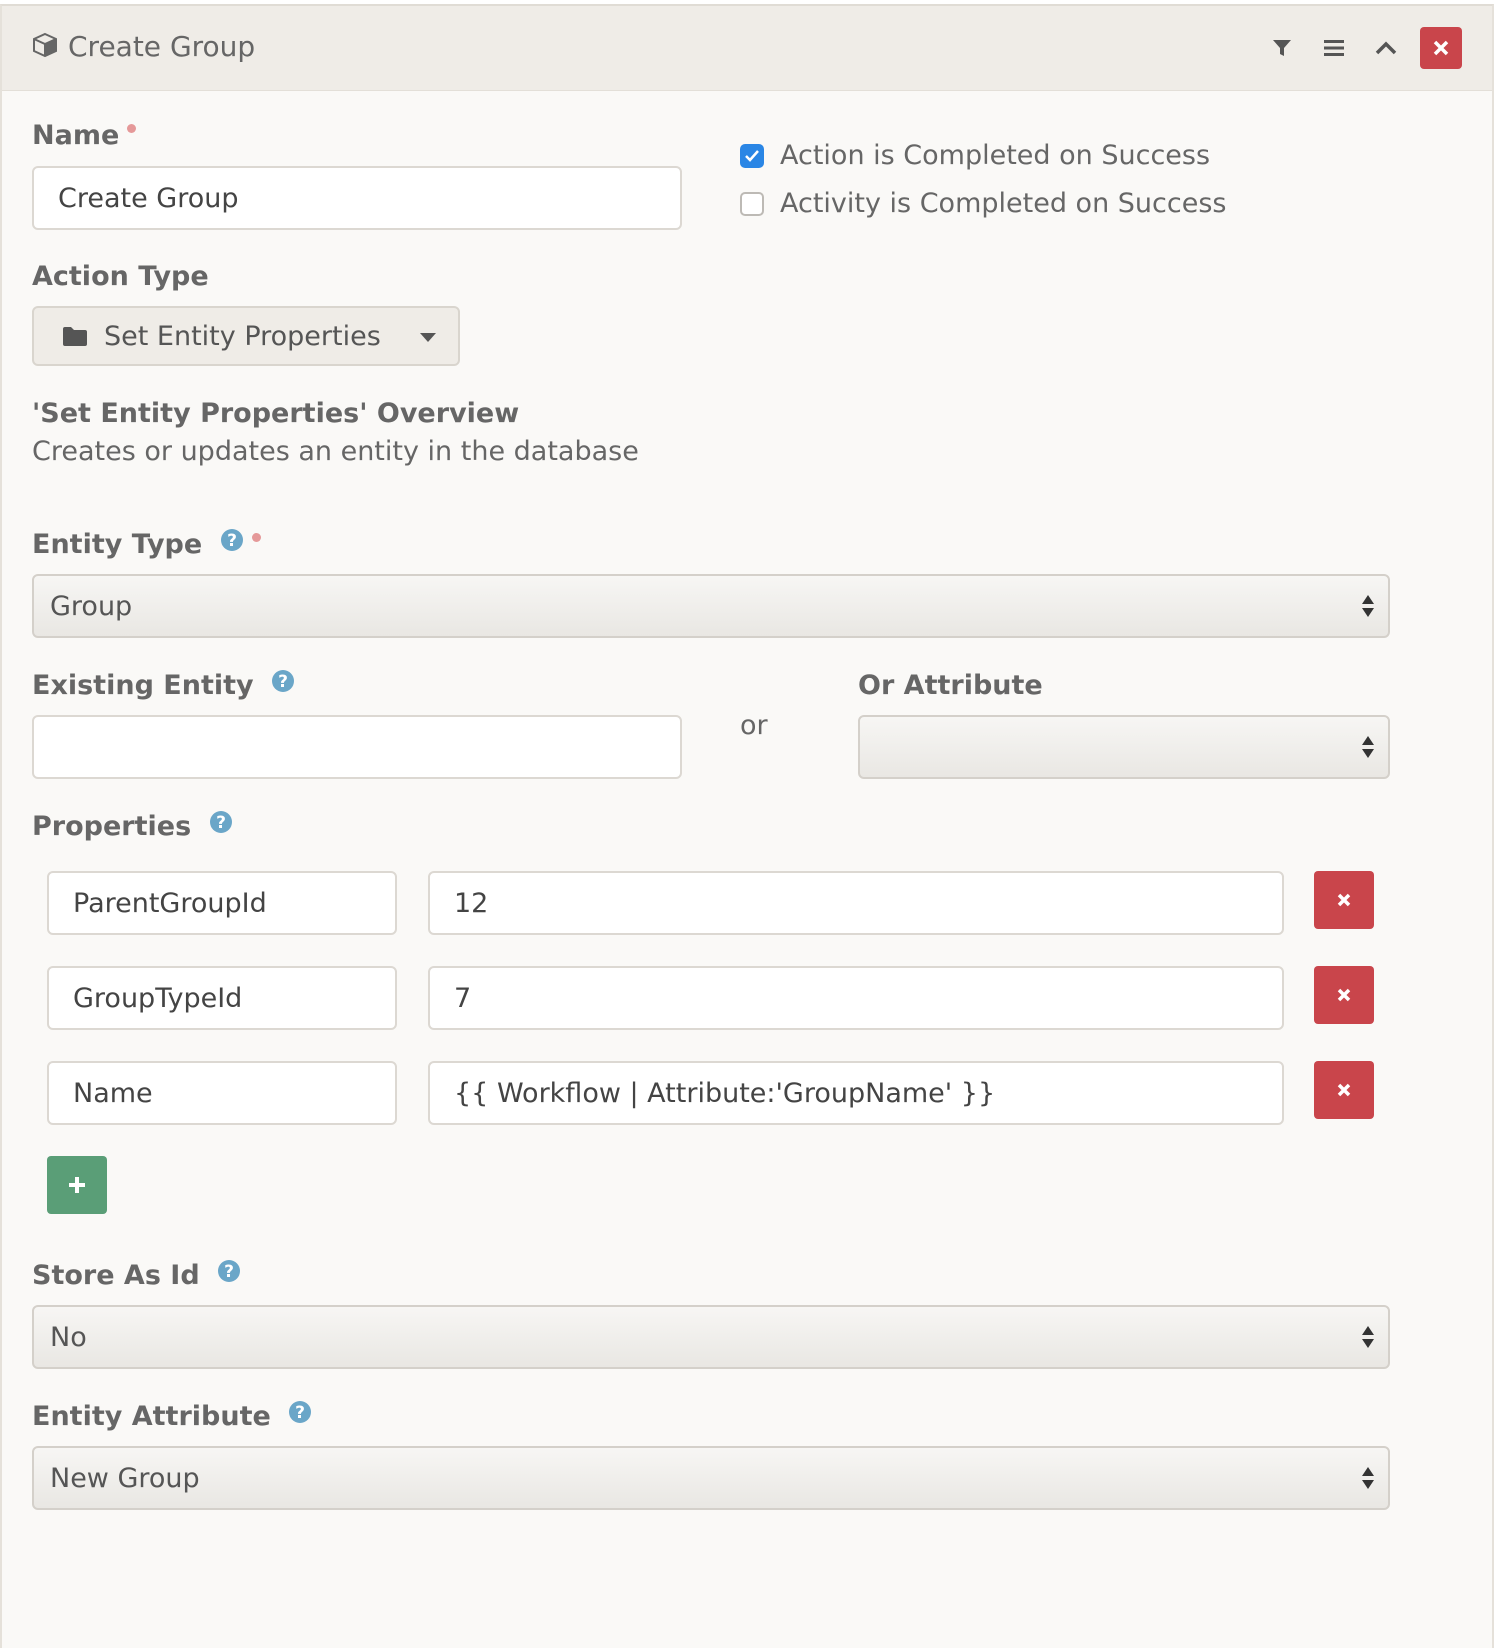 The width and height of the screenshot is (1494, 1648). I want to click on activity-completed-checkbox-row: Activity is Completed on Success, so click(983, 203).